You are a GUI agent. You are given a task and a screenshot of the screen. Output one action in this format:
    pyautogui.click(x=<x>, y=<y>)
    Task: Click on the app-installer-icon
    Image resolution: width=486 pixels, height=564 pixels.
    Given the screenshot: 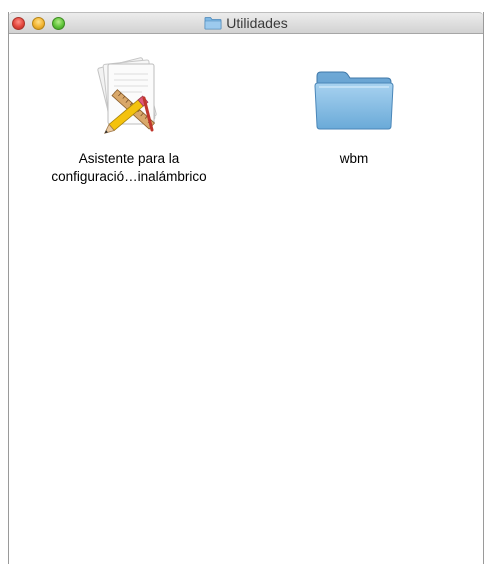 What is the action you would take?
    pyautogui.click(x=127, y=95)
    